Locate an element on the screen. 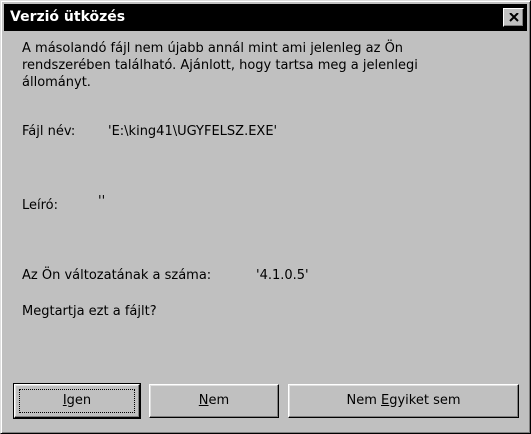  description-value: '' is located at coordinates (102, 201).